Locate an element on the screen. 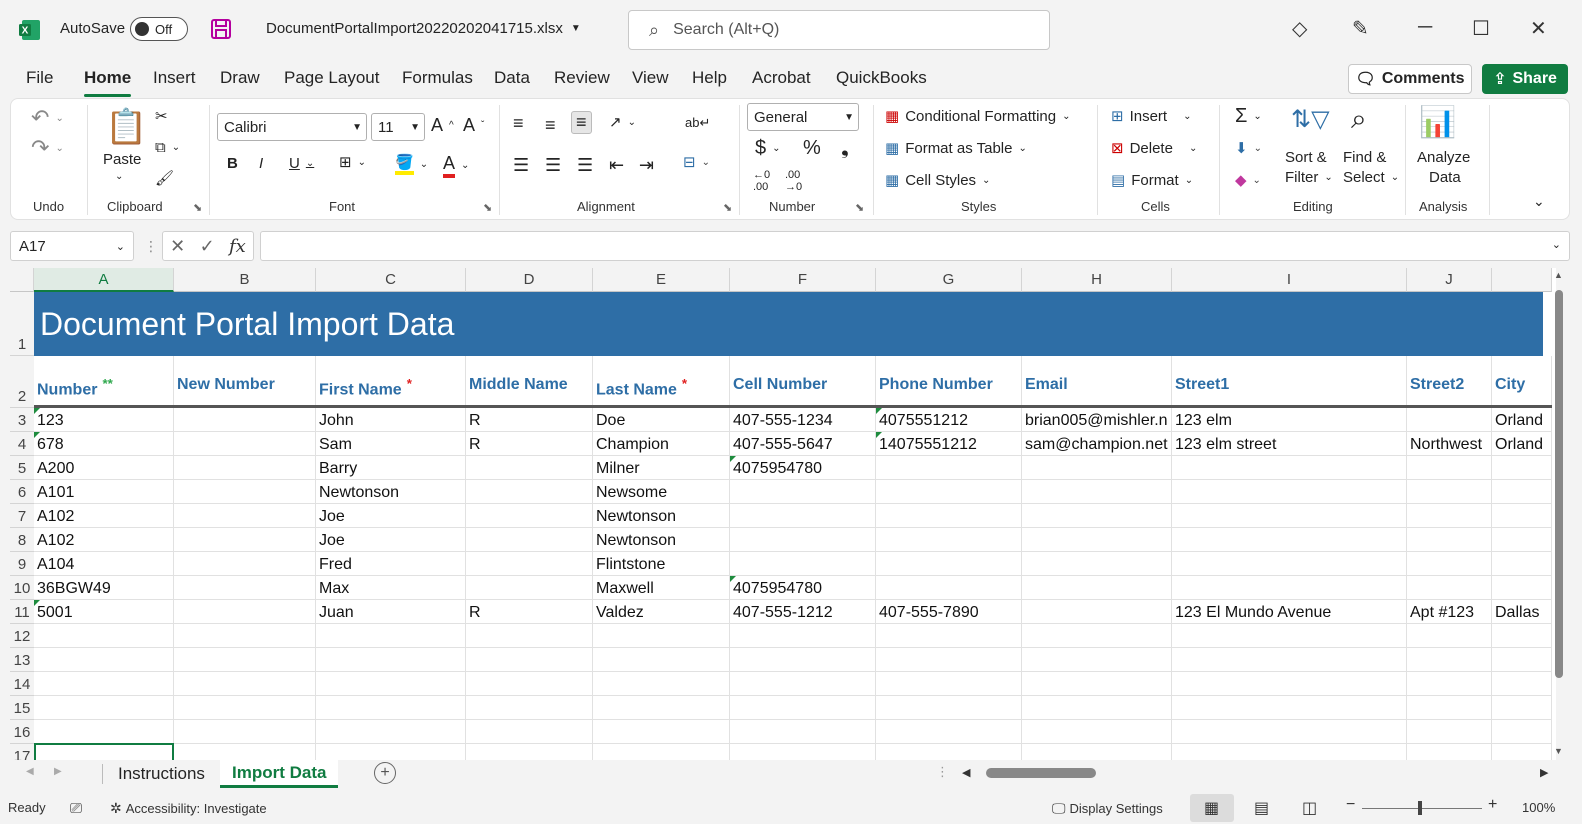 This screenshot has height=824, width=1582. font-size-select: 11 ▼ is located at coordinates (398, 127).